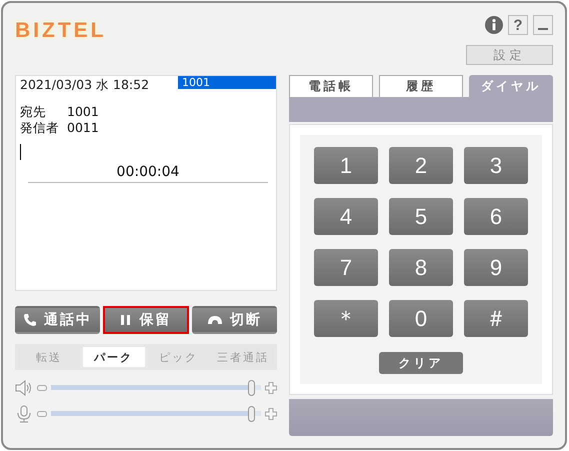  I want to click on help-button: ?, so click(518, 25).